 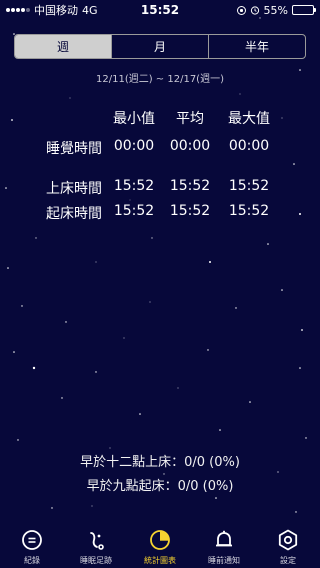 What do you see at coordinates (224, 560) in the screenshot?
I see `tab-label: 睡前通知` at bounding box center [224, 560].